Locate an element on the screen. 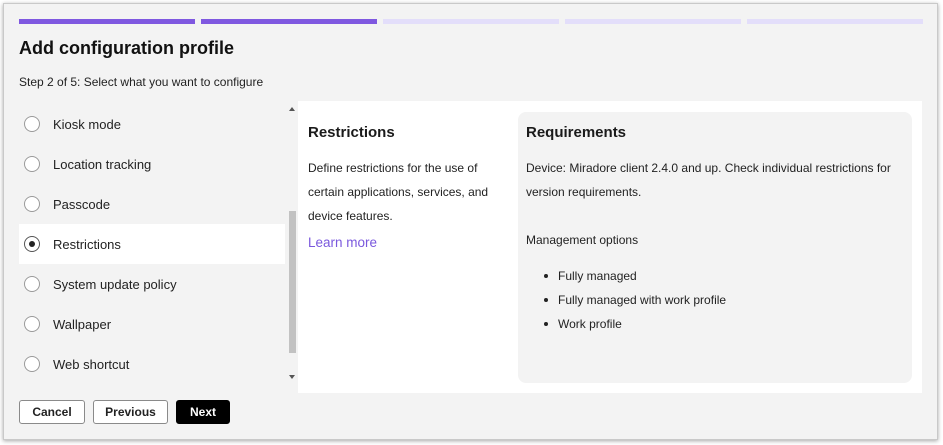 This screenshot has height=445, width=943. option-location-tracking: Location tracking is located at coordinates (152, 164).